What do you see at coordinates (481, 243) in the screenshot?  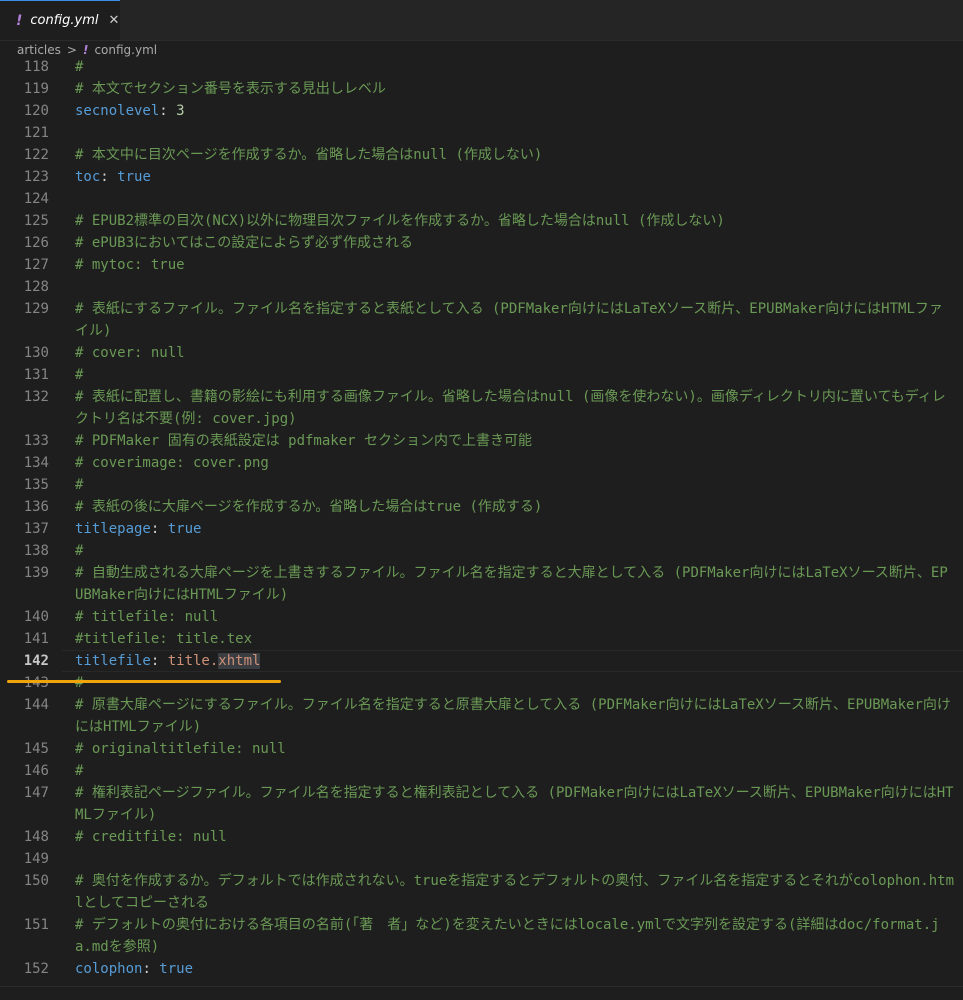 I see `code-line: 126 # ePUB3においてはこの設定によらず必ず作成される` at bounding box center [481, 243].